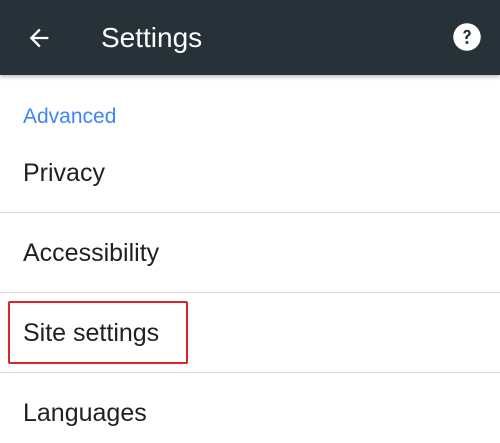 The width and height of the screenshot is (500, 443). What do you see at coordinates (70, 116) in the screenshot?
I see `section-header-advanced: Advanced` at bounding box center [70, 116].